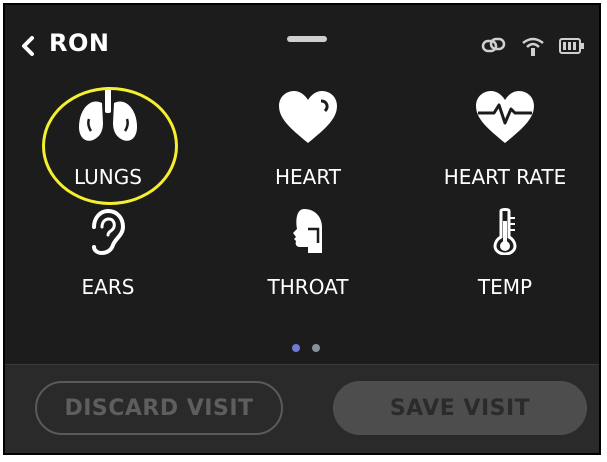  I want to click on heart-rate-icon, so click(505, 117).